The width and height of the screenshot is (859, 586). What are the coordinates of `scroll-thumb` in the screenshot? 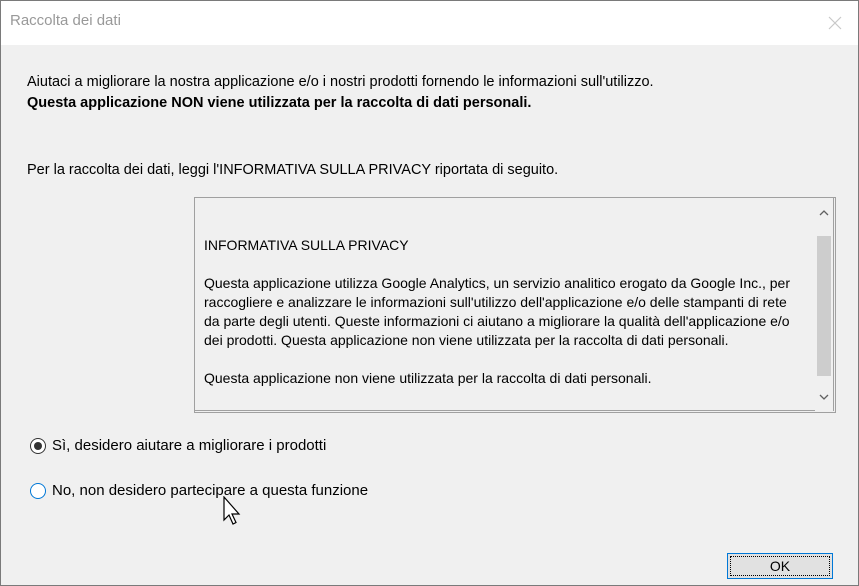 It's located at (824, 306).